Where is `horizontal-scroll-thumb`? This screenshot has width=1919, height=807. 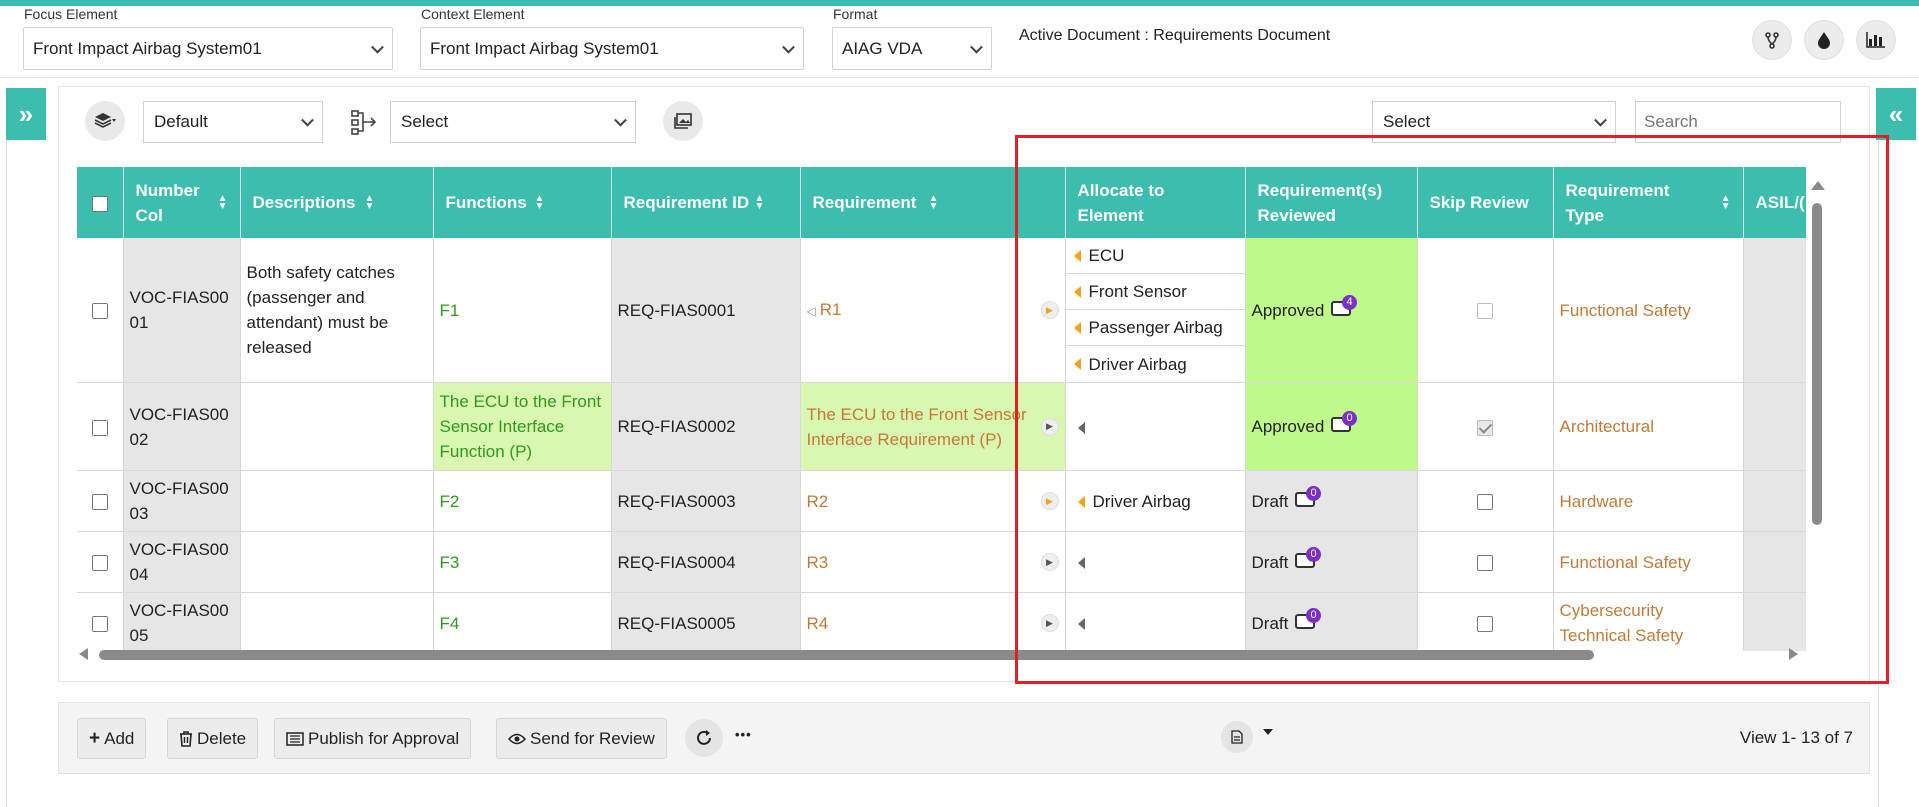 horizontal-scroll-thumb is located at coordinates (846, 655).